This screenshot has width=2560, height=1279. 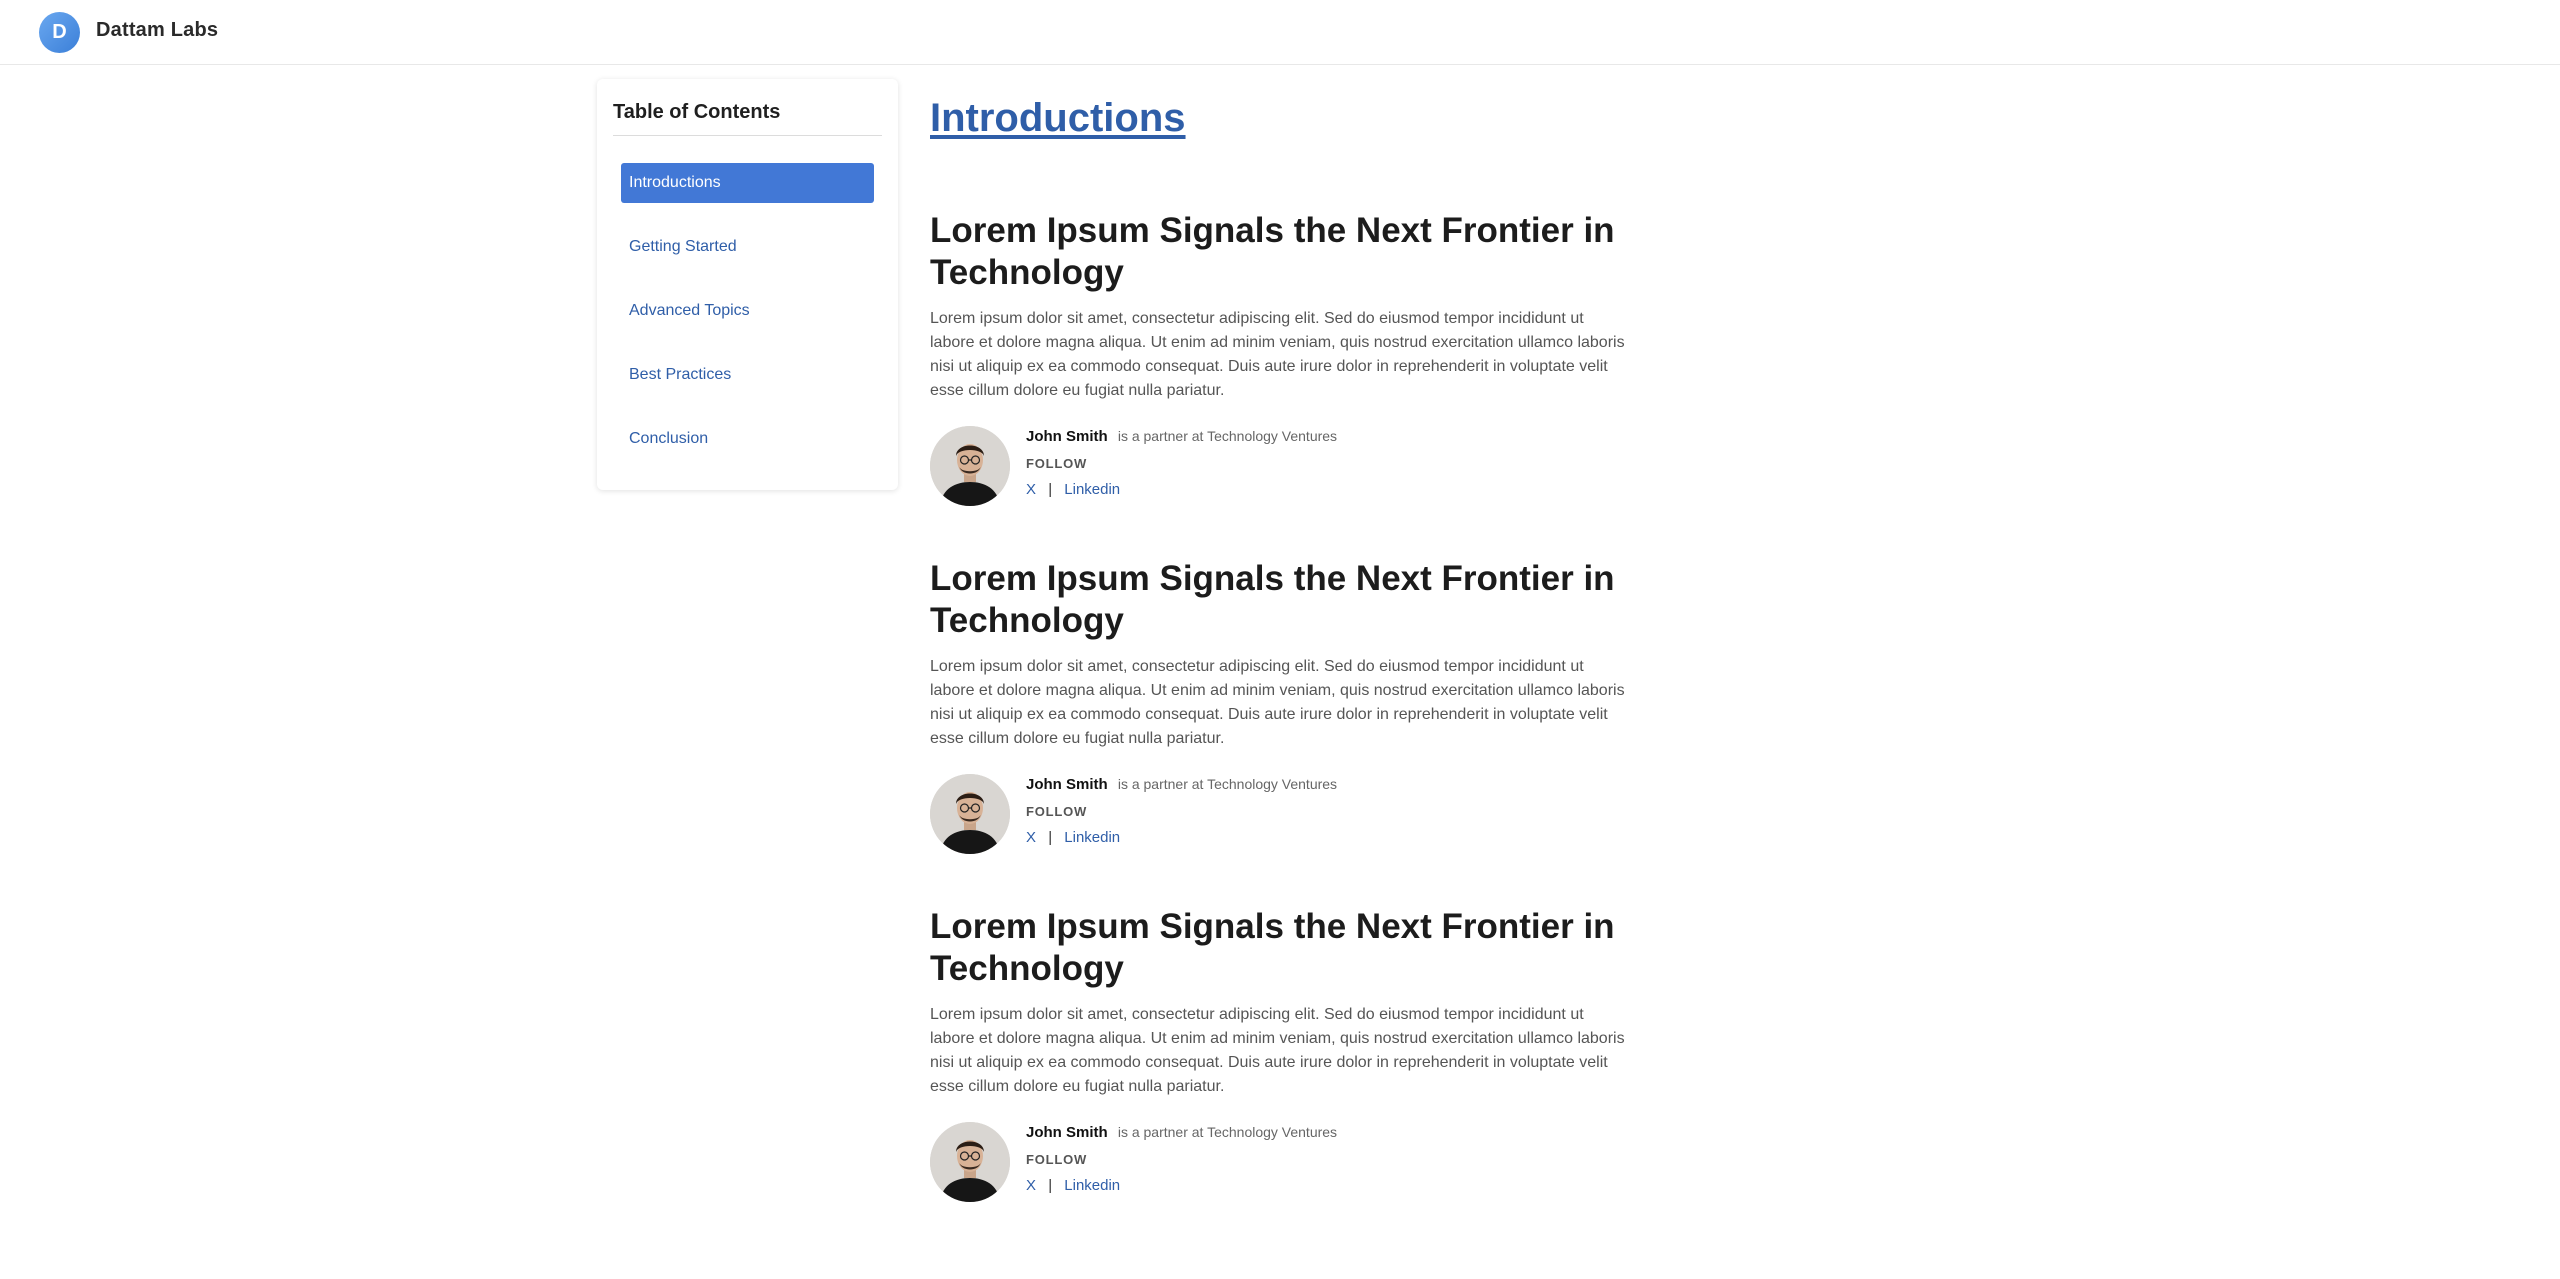 What do you see at coordinates (747, 183) in the screenshot?
I see `toc-item-introductions: Introductions` at bounding box center [747, 183].